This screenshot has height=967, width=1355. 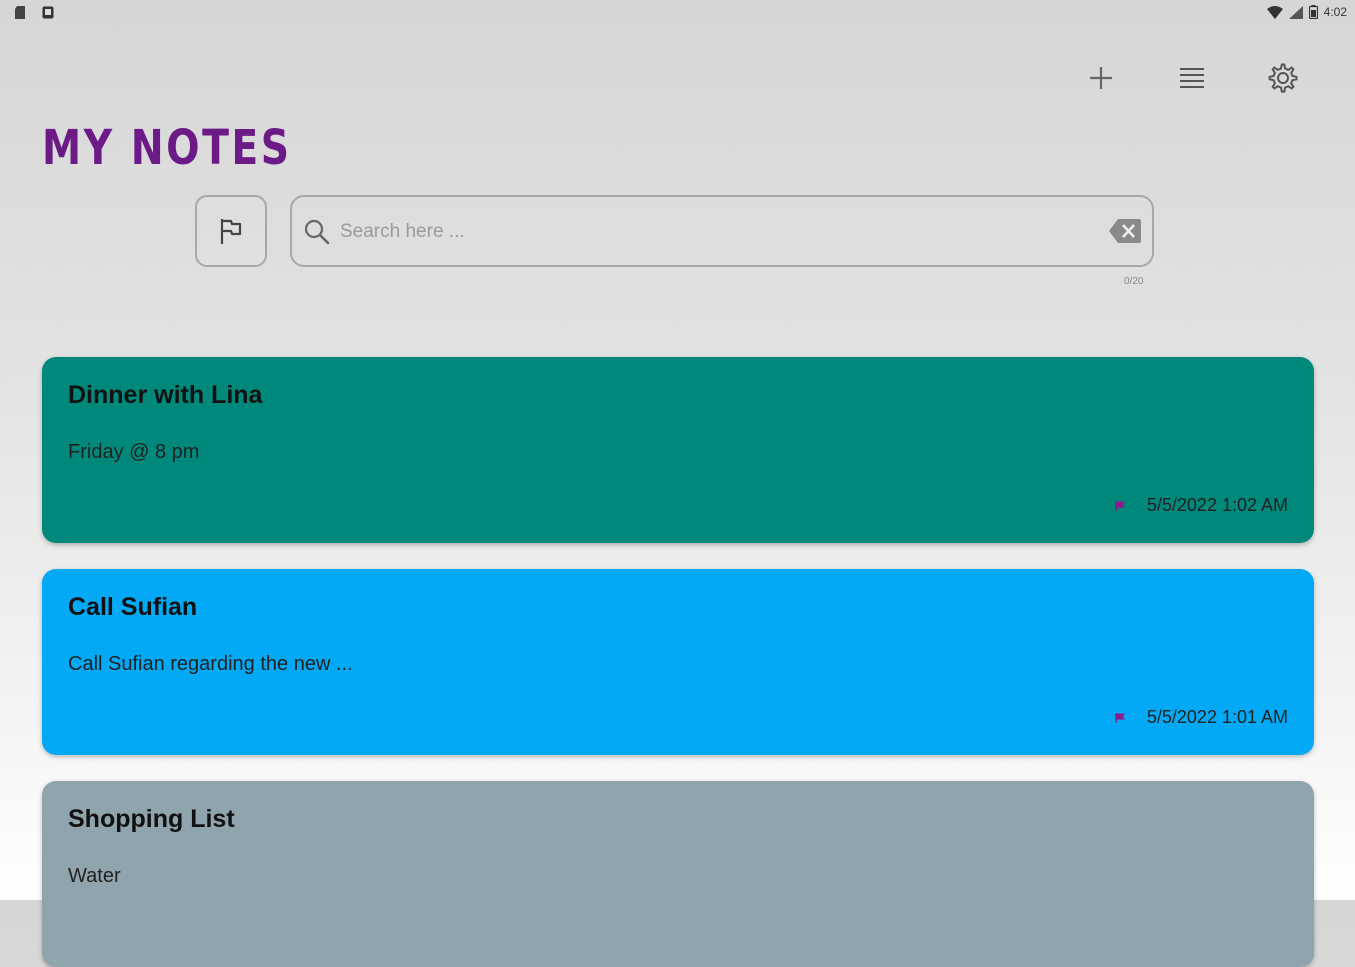 What do you see at coordinates (1125, 231) in the screenshot?
I see `clear-search-button` at bounding box center [1125, 231].